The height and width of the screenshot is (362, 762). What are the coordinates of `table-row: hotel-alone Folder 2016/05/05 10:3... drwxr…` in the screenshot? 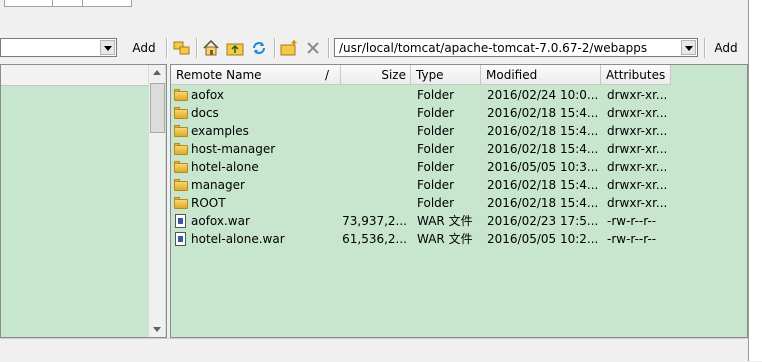 It's located at (459, 167).